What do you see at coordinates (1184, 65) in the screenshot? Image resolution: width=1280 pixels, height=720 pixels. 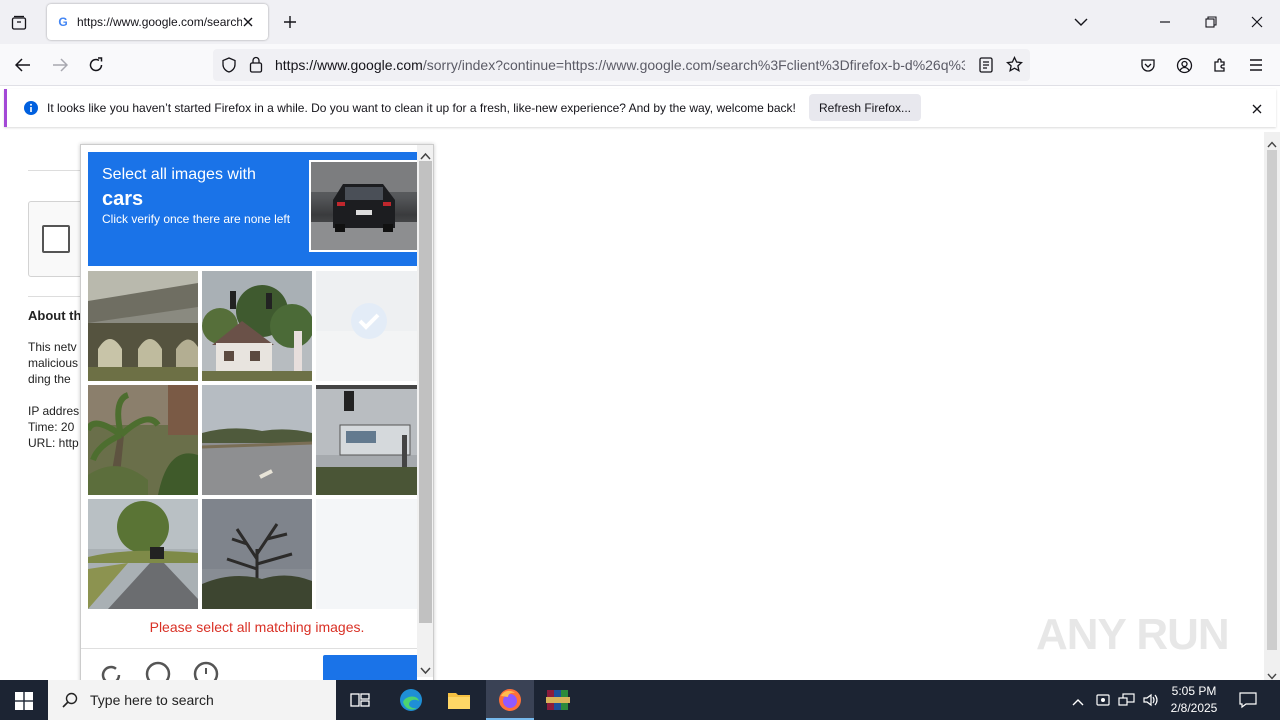 I see `account-icon` at bounding box center [1184, 65].